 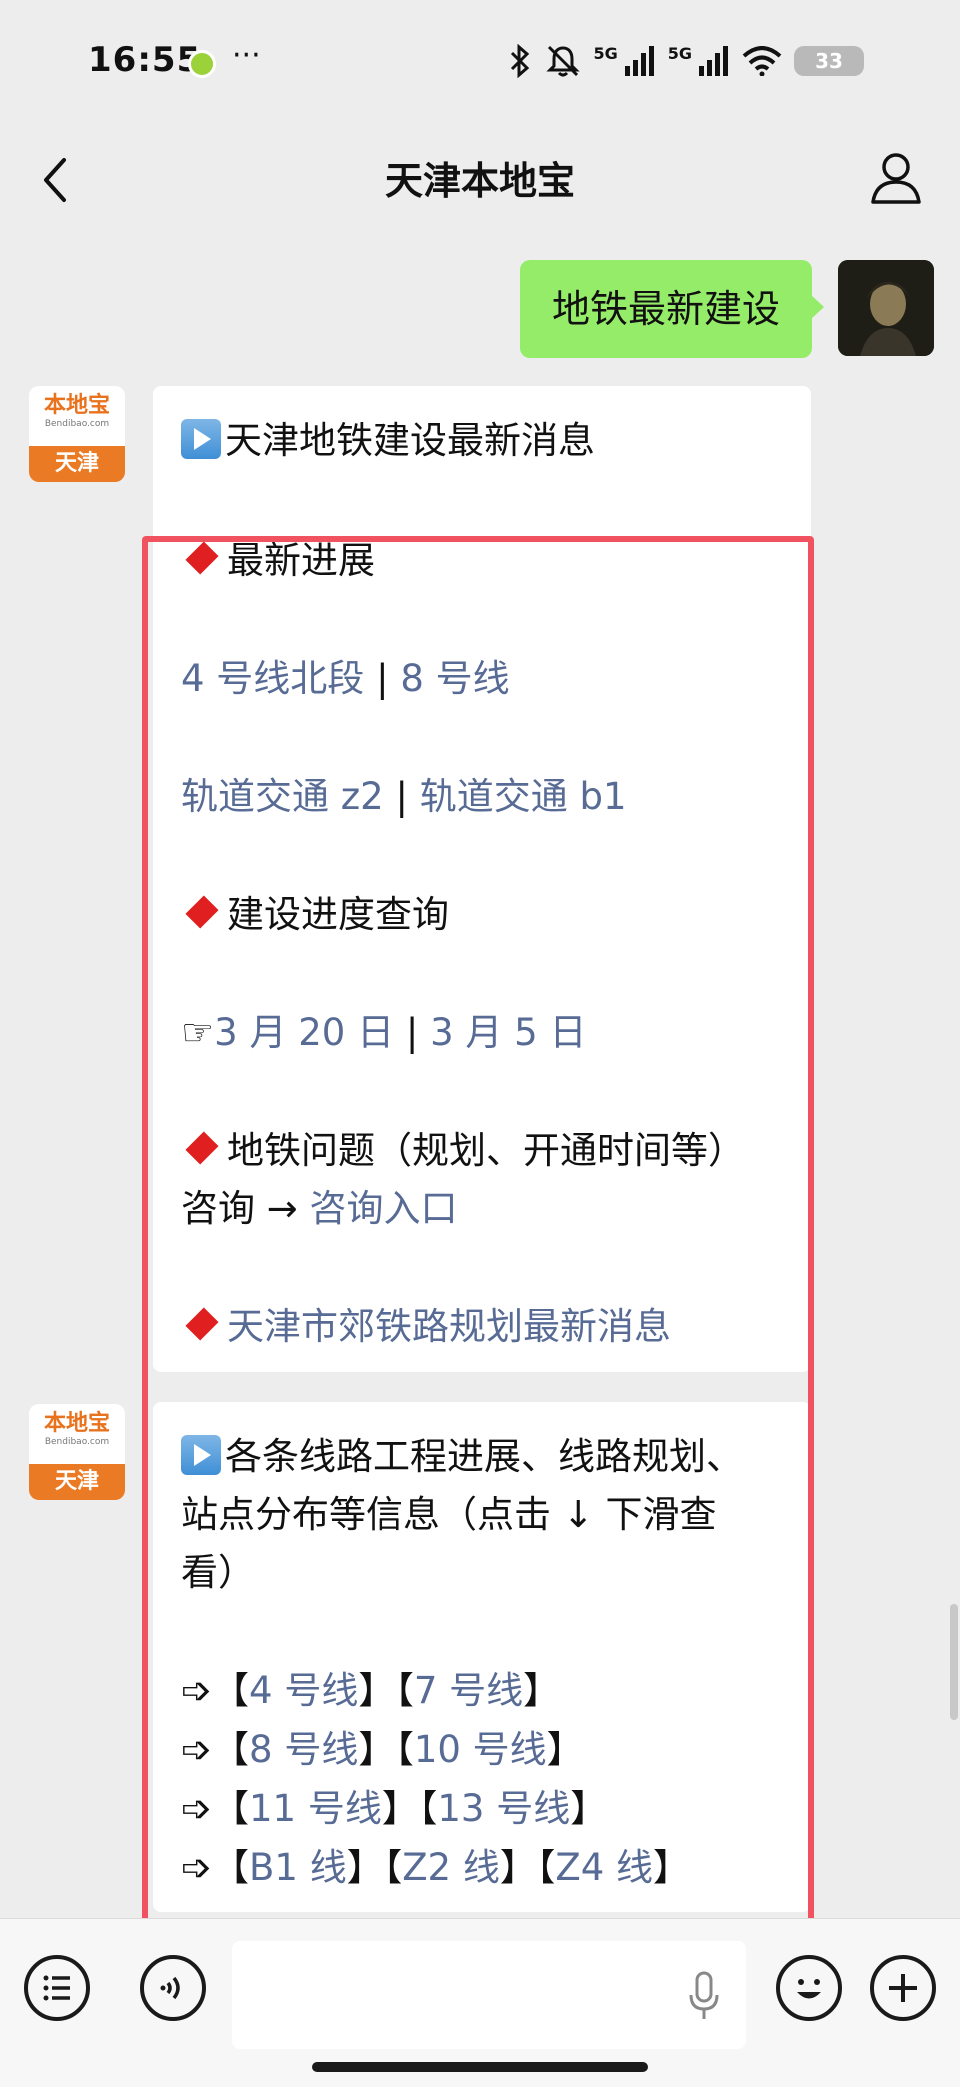 What do you see at coordinates (451, 1867) in the screenshot?
I see `link-line-z2: Z2 线` at bounding box center [451, 1867].